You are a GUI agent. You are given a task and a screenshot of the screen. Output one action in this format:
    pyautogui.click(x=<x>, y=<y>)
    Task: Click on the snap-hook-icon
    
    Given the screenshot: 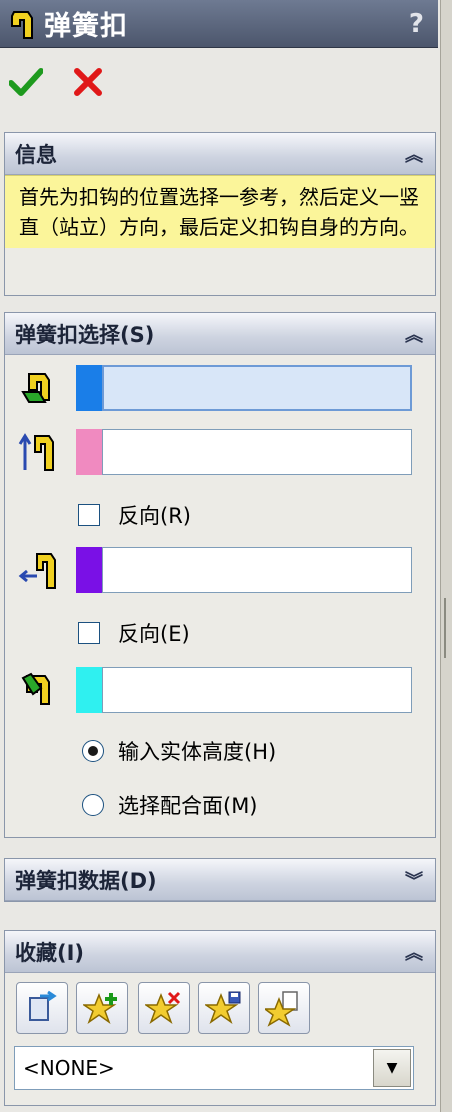 What is the action you would take?
    pyautogui.click(x=21, y=24)
    